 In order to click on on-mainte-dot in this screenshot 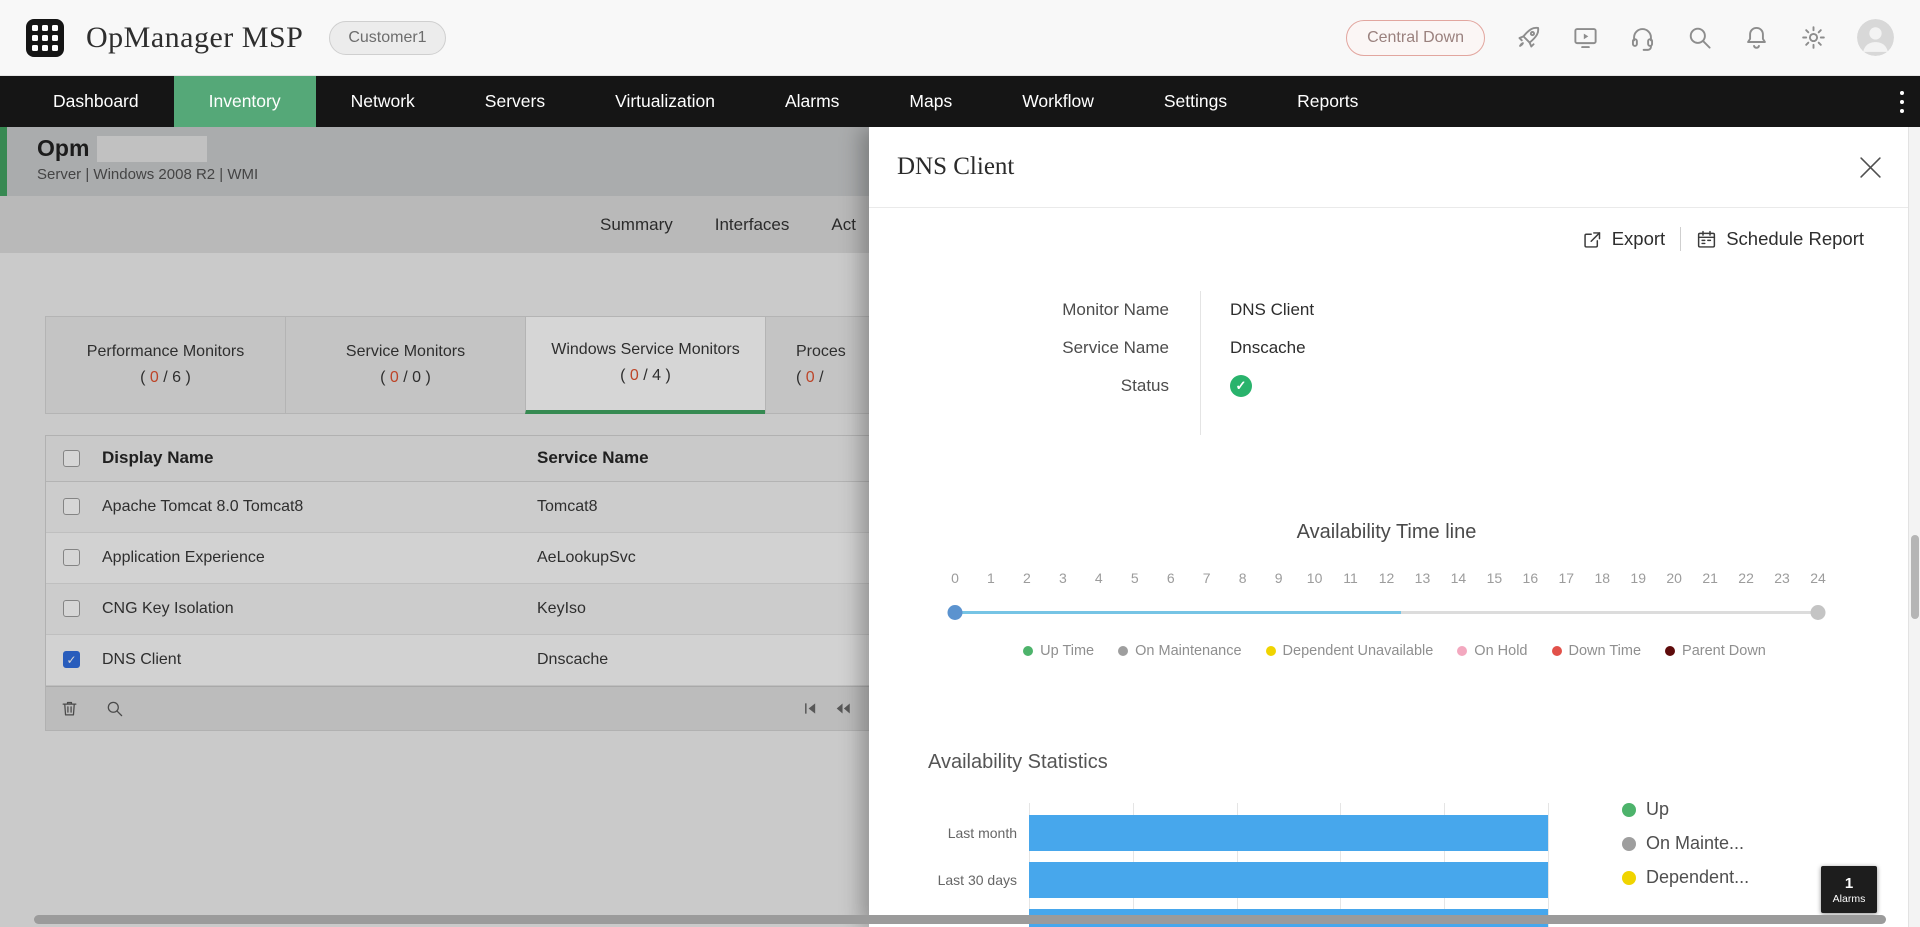, I will do `click(1629, 843)`.